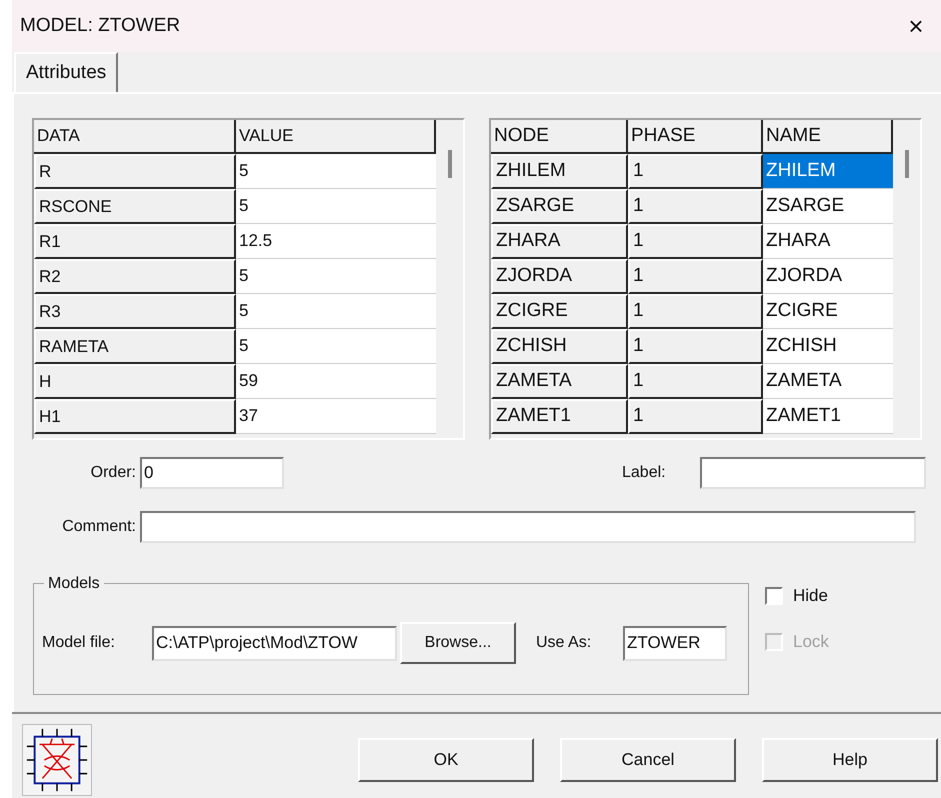  I want to click on dialog-button: Help, so click(850, 760).